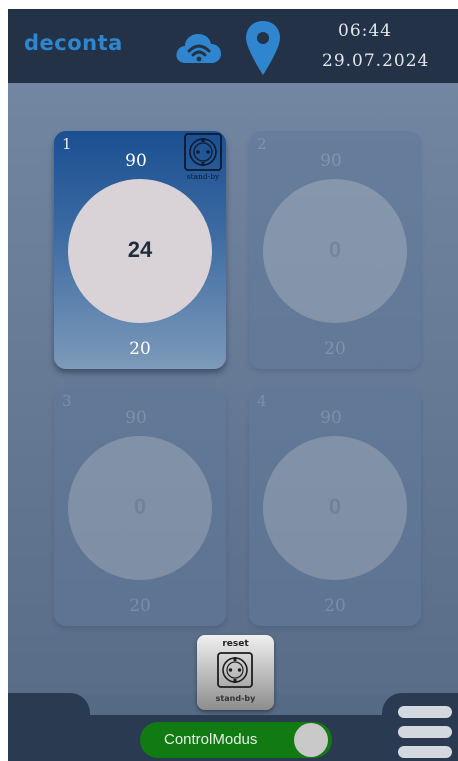  What do you see at coordinates (235, 644) in the screenshot?
I see `reset-label: reset` at bounding box center [235, 644].